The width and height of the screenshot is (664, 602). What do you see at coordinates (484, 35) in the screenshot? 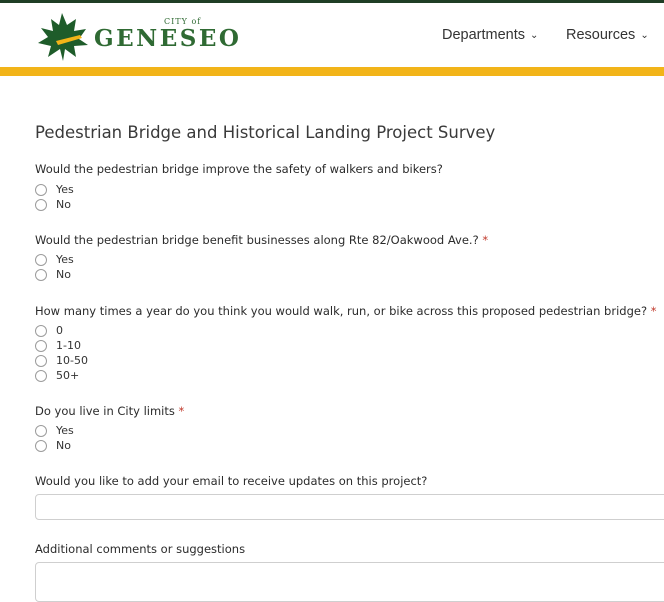
I see `nav-departments-label: Departments` at bounding box center [484, 35].